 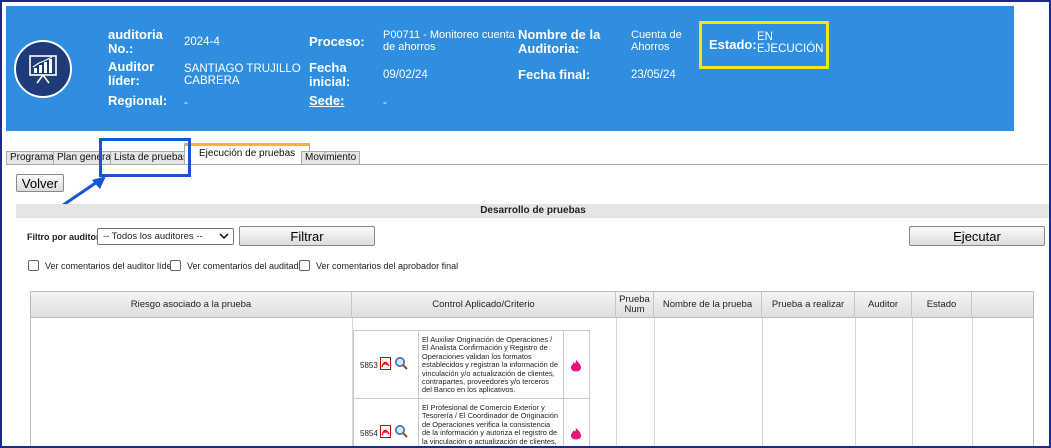 What do you see at coordinates (43, 69) in the screenshot?
I see `presentation-chart-icon` at bounding box center [43, 69].